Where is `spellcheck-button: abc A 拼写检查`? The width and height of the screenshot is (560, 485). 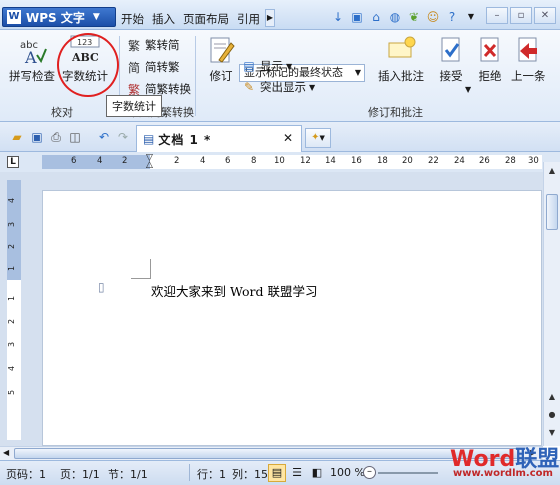
spellcheck-button: abc A 拼写检查 is located at coordinates (32, 59).